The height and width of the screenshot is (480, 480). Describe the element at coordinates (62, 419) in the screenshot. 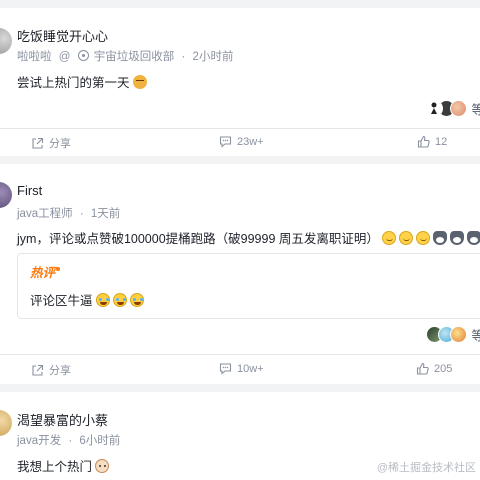

I see `comment-username: 渴望暴富的小蔡` at that location.